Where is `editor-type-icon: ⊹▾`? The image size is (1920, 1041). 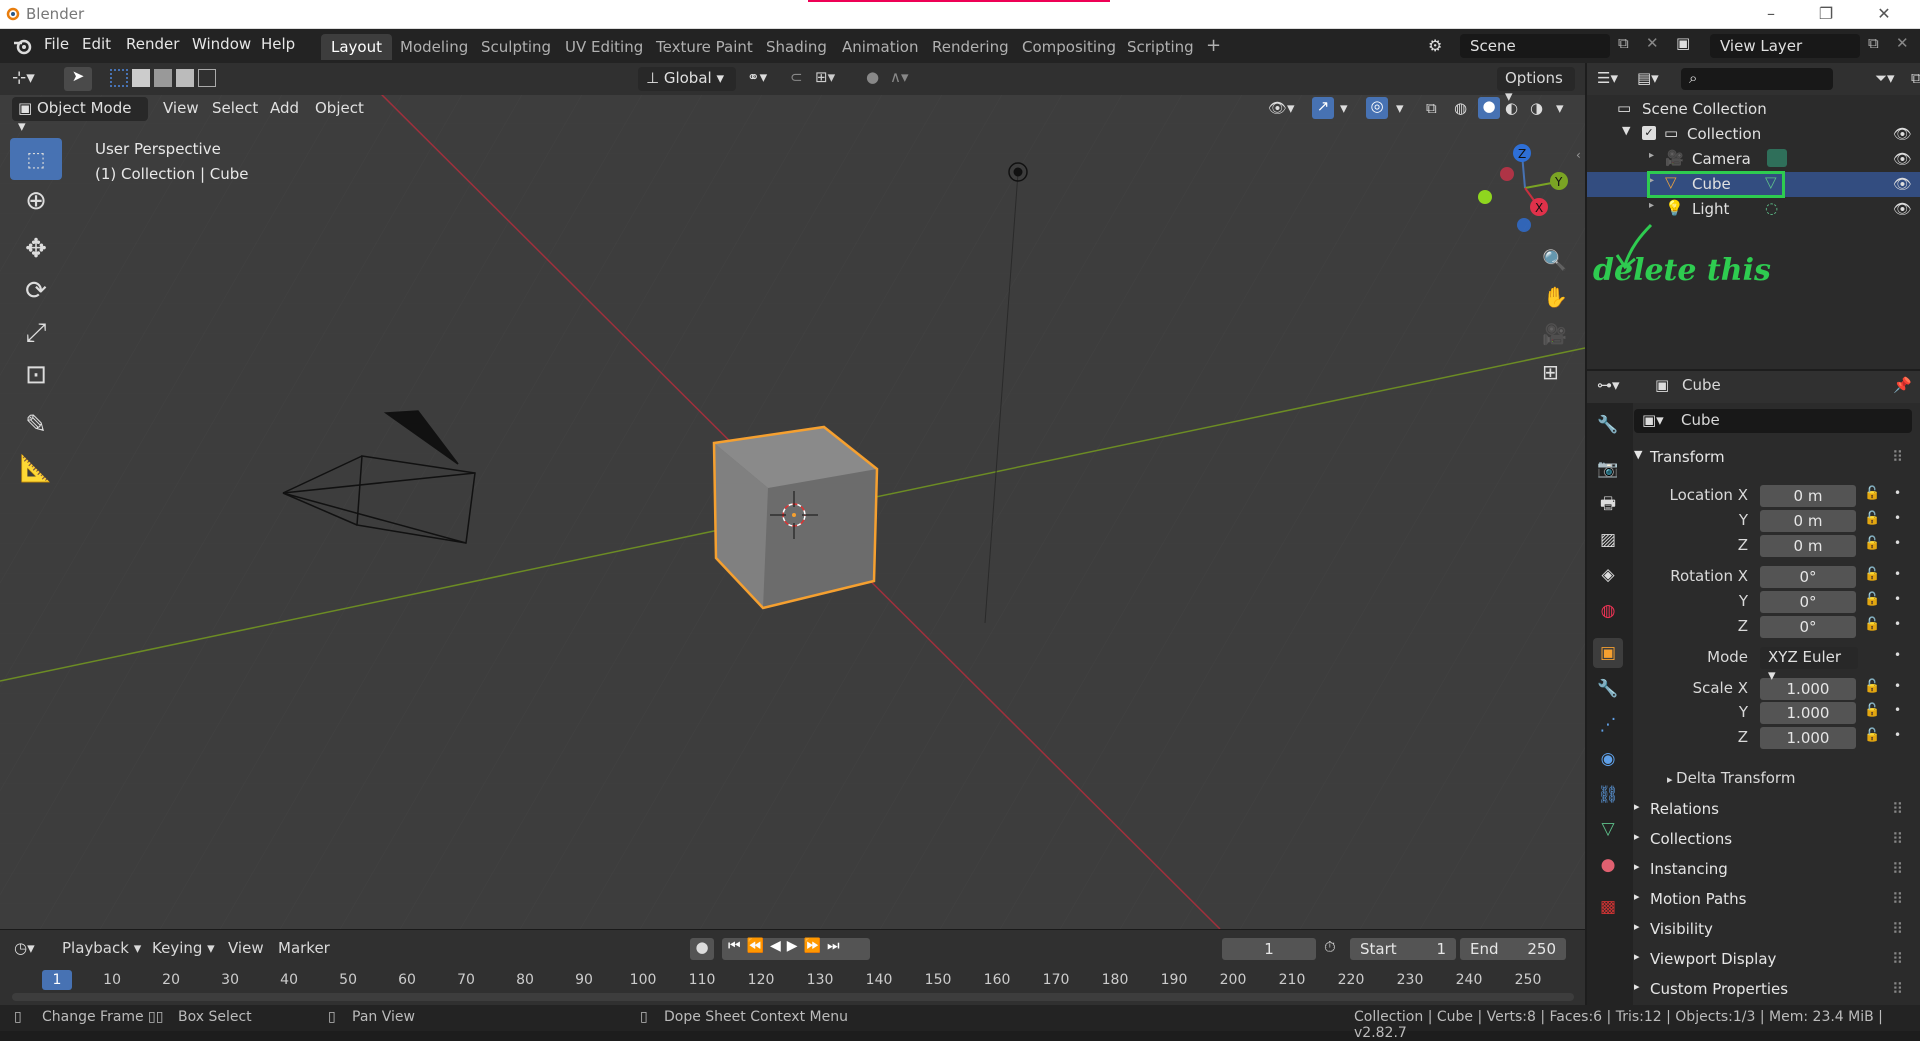
editor-type-icon: ⊹▾ is located at coordinates (23, 78).